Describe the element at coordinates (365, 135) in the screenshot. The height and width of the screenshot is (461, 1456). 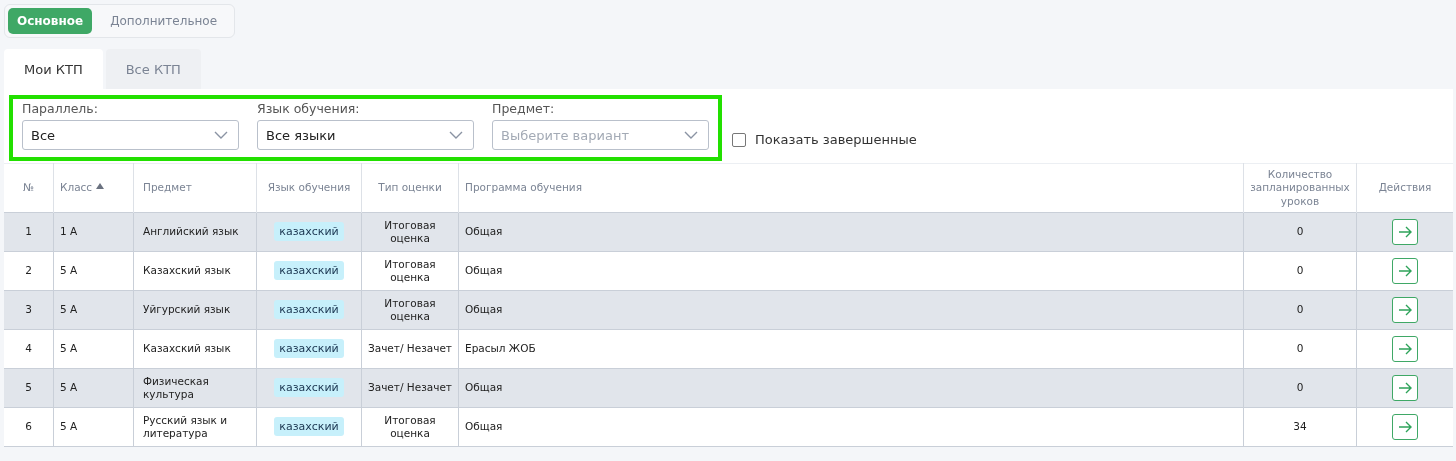
I see `select-field: Все языки` at that location.